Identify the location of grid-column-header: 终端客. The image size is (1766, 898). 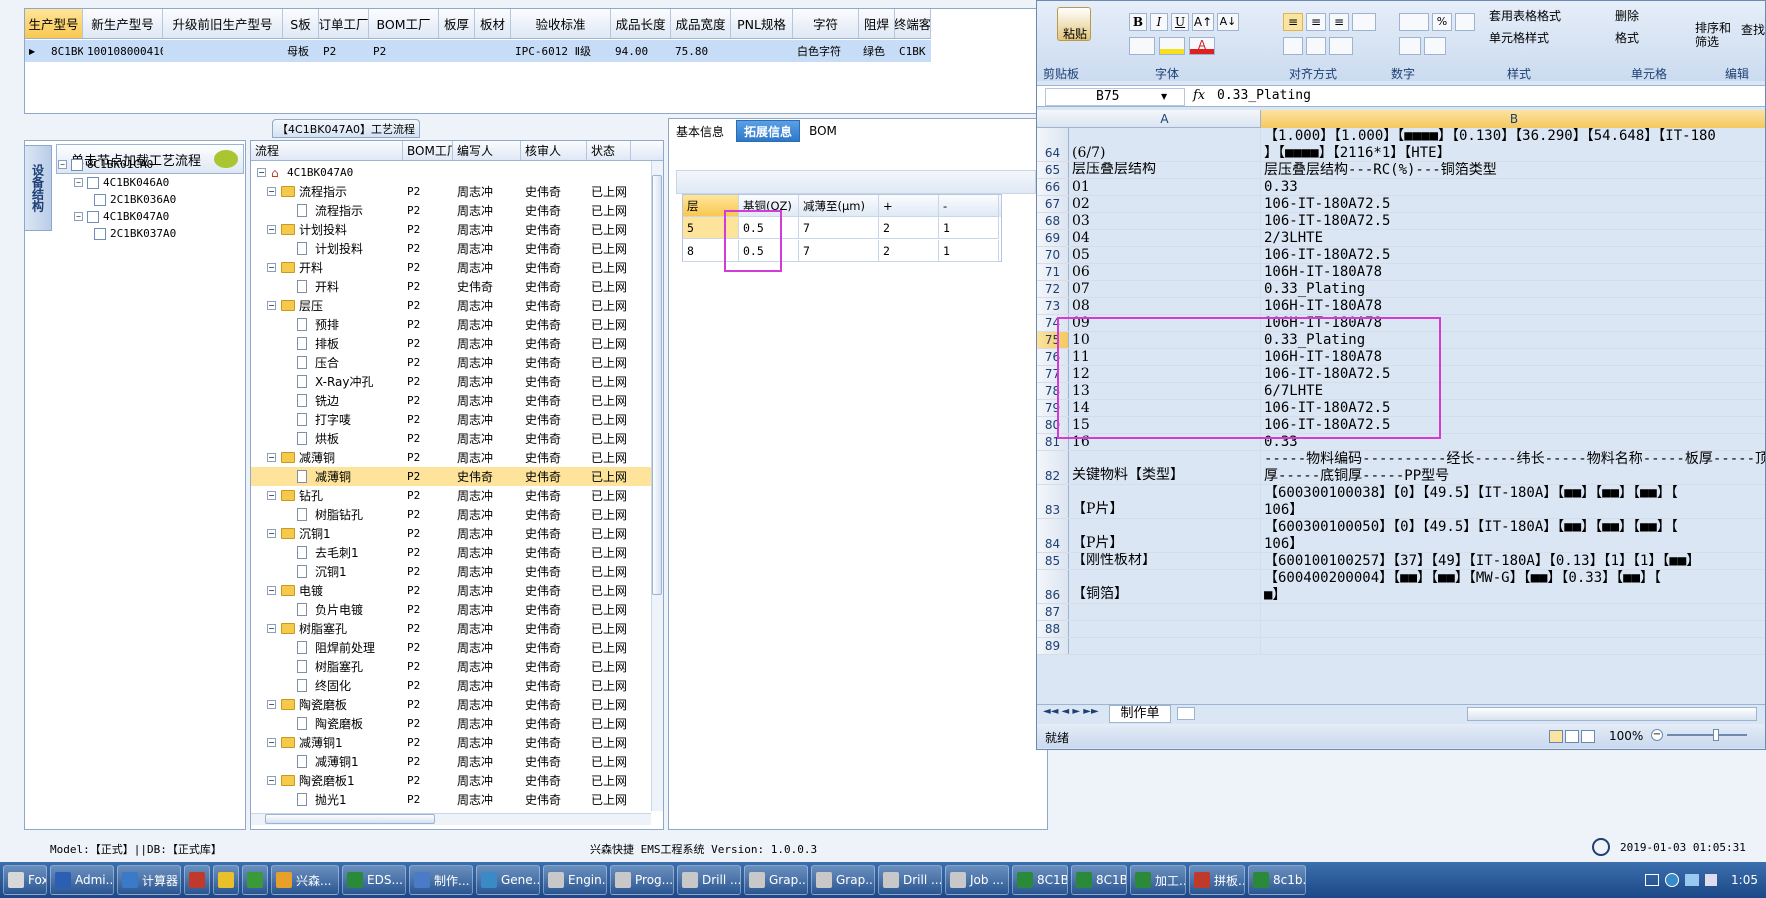
(913, 23).